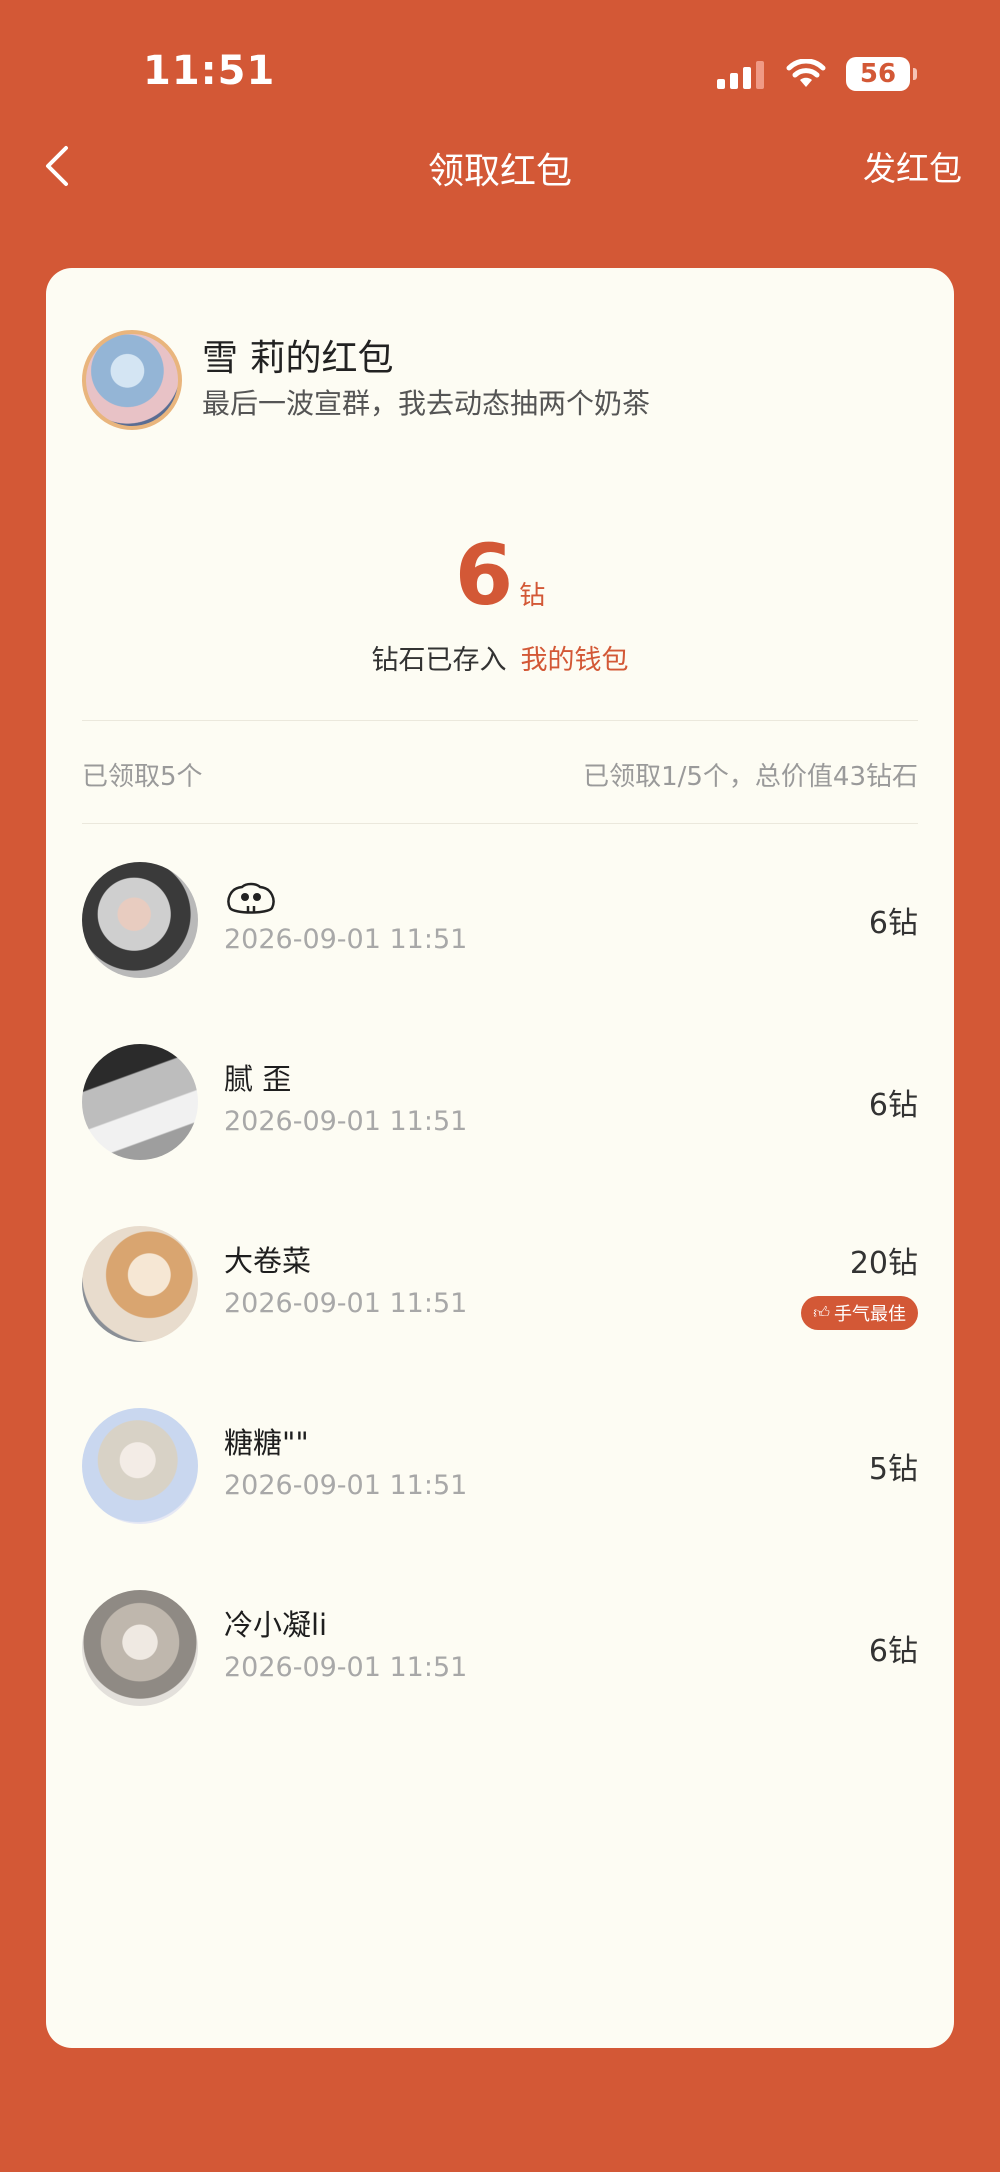 This screenshot has height=2172, width=1000. What do you see at coordinates (893, 1469) in the screenshot?
I see `claim-amount: 5钻` at bounding box center [893, 1469].